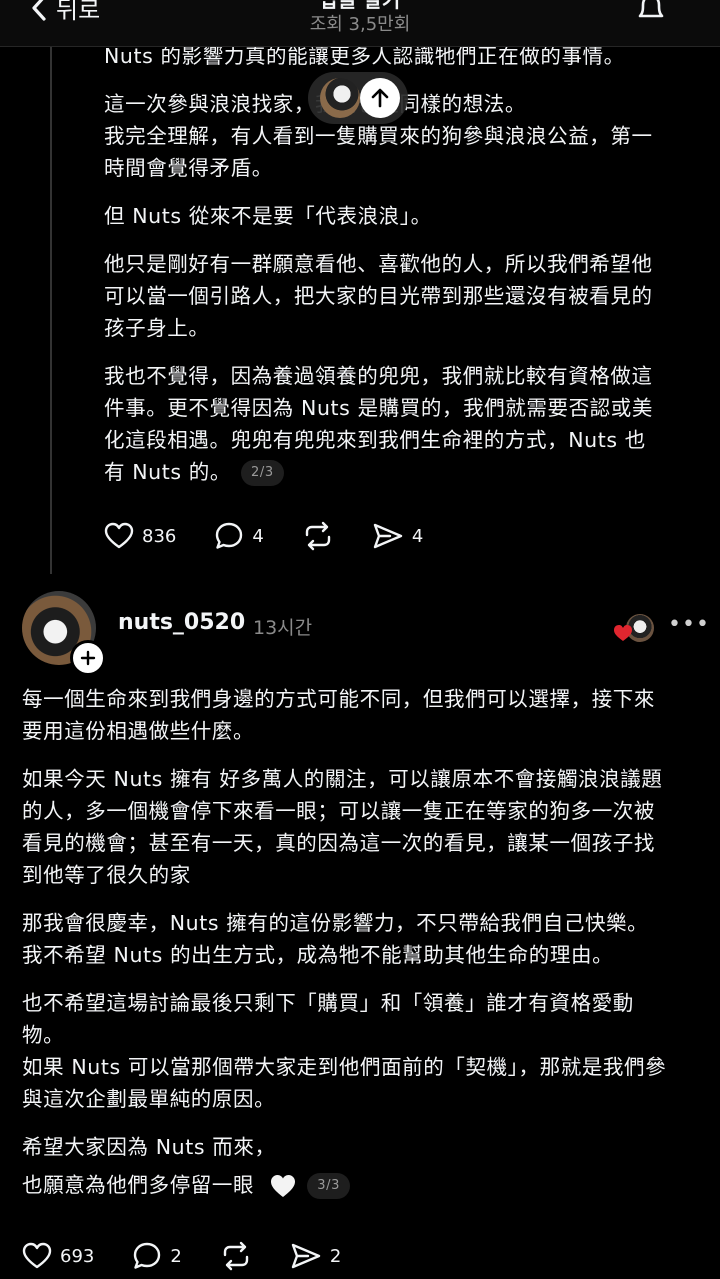  Describe the element at coordinates (283, 628) in the screenshot. I see `post-timestamp: 13시간` at that location.